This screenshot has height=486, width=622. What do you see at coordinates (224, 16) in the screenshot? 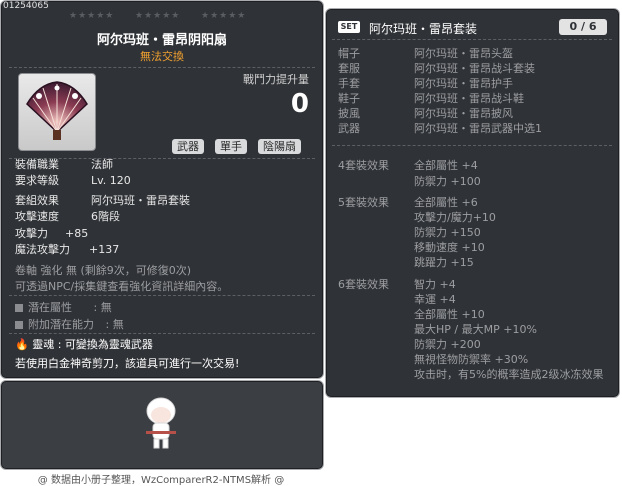
I see `star-group-3: ★★★★★` at bounding box center [224, 16].